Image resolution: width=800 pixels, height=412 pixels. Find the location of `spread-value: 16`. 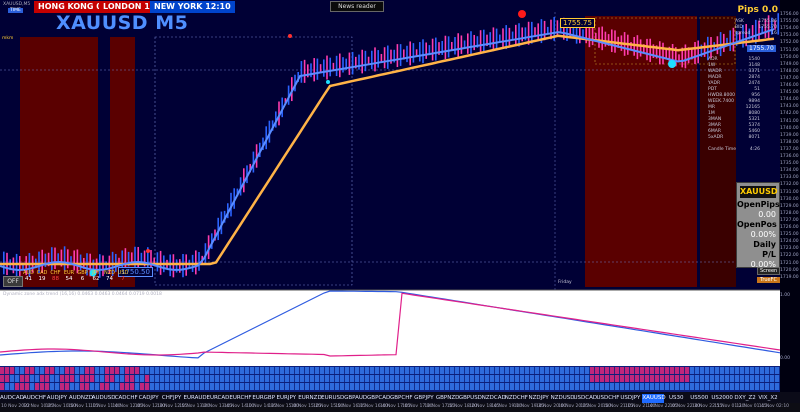

spread-value: 16 is located at coordinates (774, 33).